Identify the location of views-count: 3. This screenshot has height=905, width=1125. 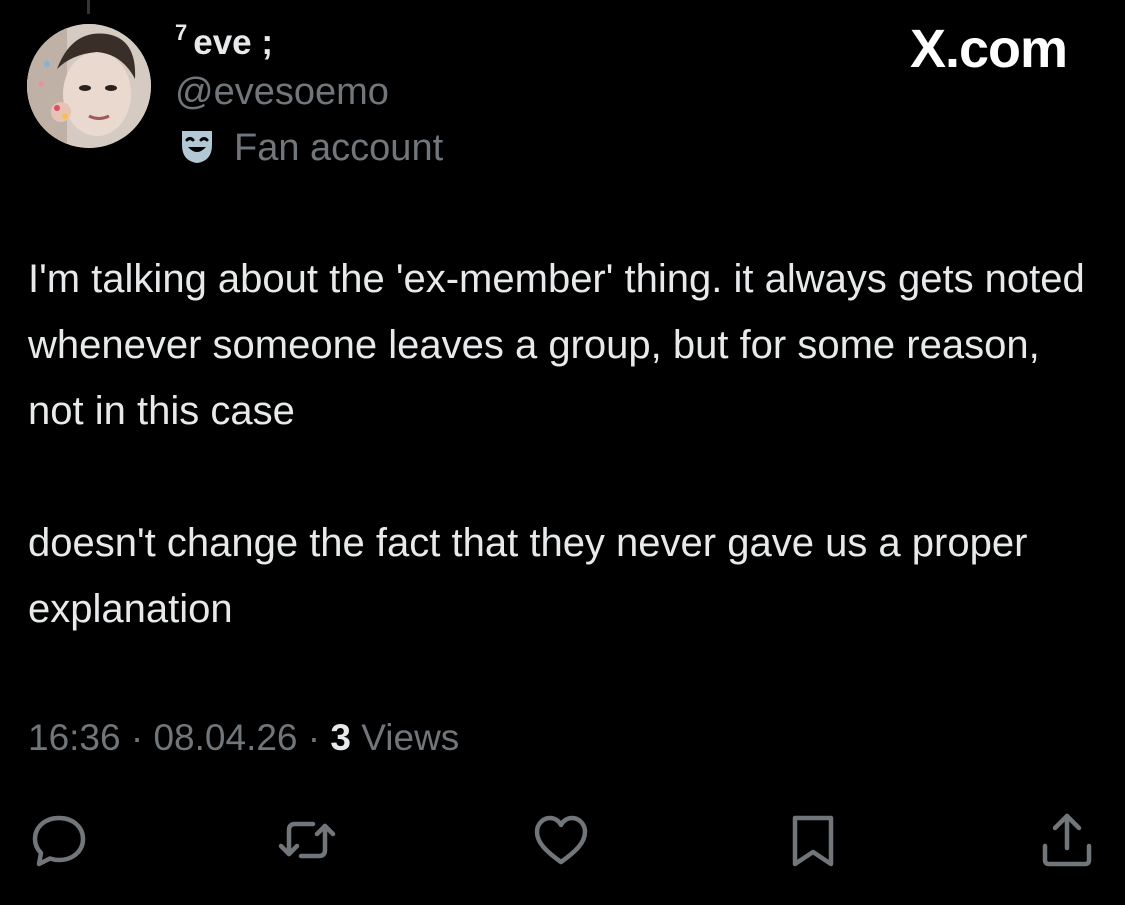
(340, 737).